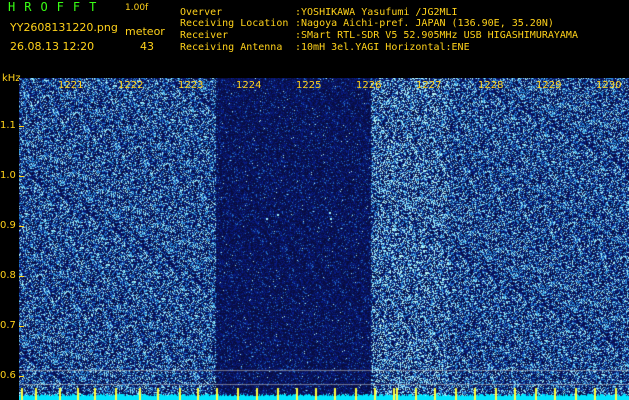  What do you see at coordinates (8, 275) in the screenshot?
I see `y-tick-label: 0.8` at bounding box center [8, 275].